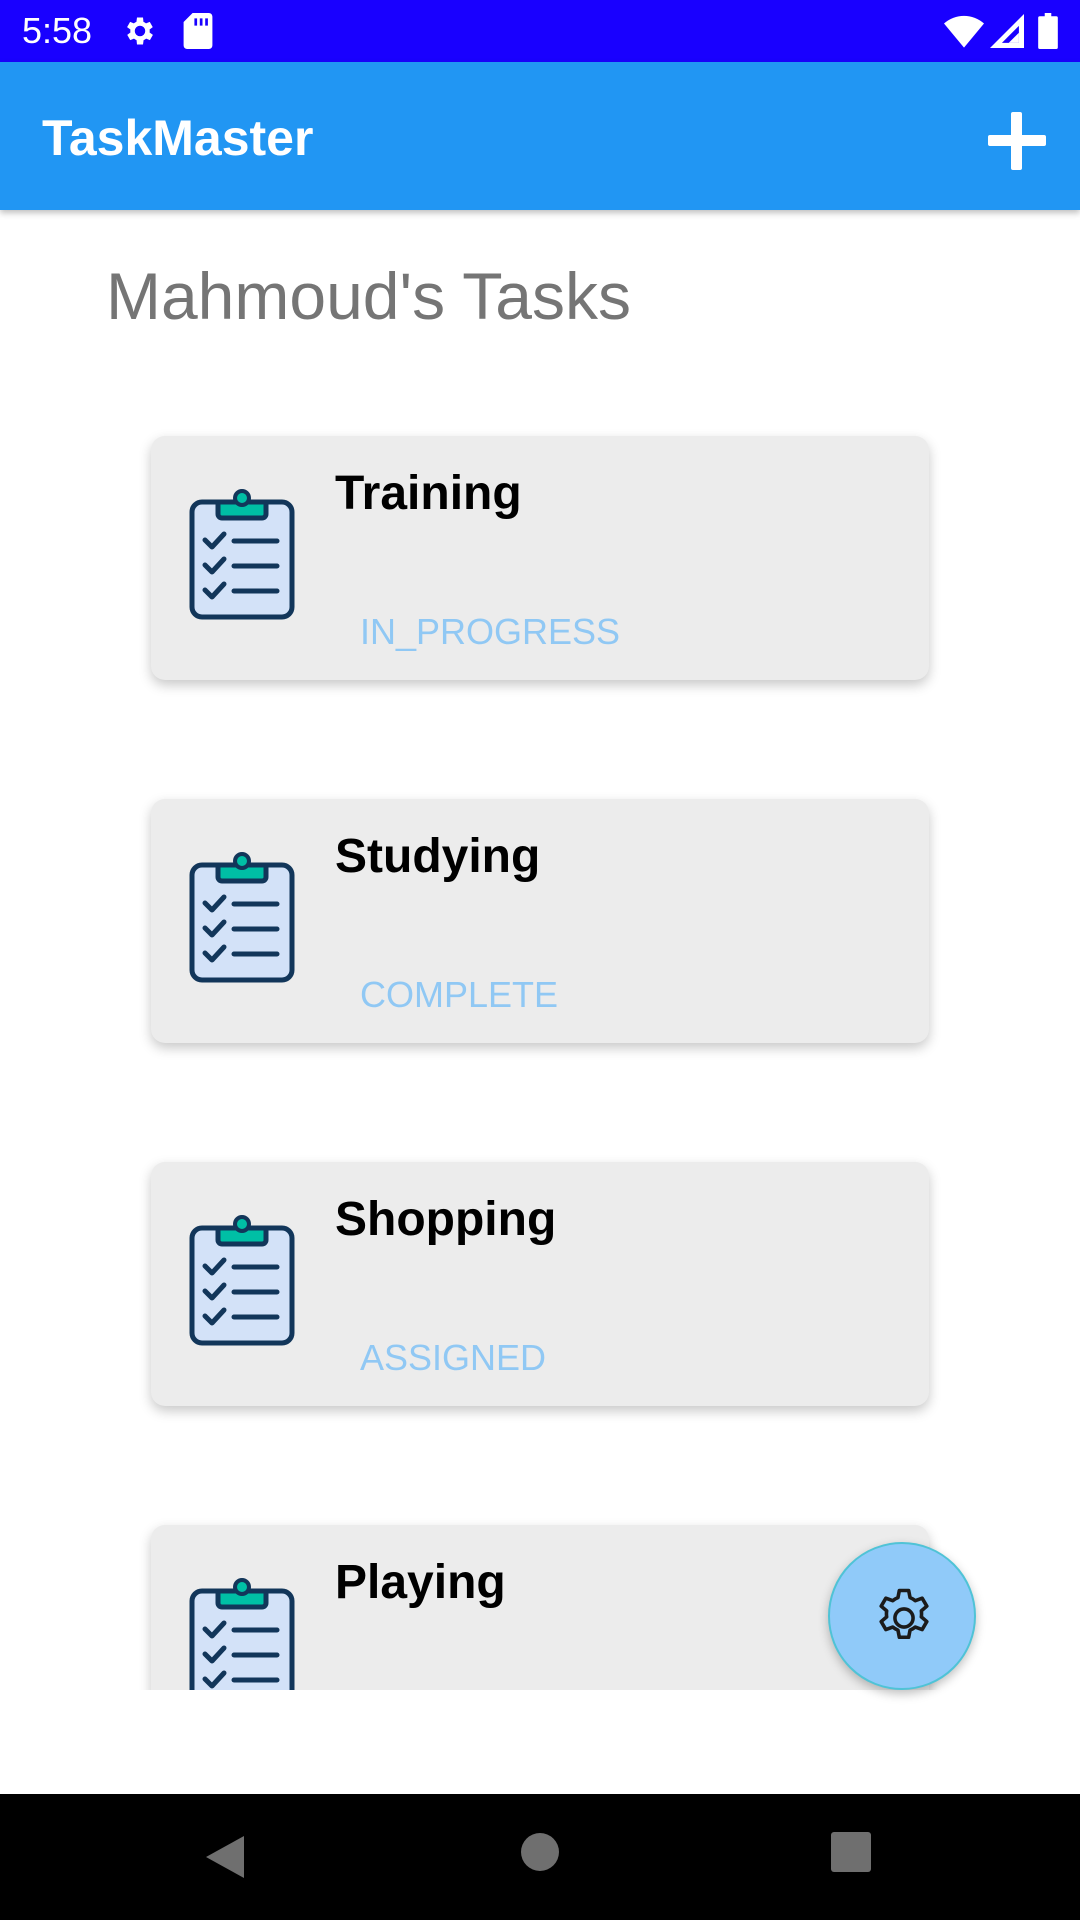  I want to click on recents-button, so click(851, 1852).